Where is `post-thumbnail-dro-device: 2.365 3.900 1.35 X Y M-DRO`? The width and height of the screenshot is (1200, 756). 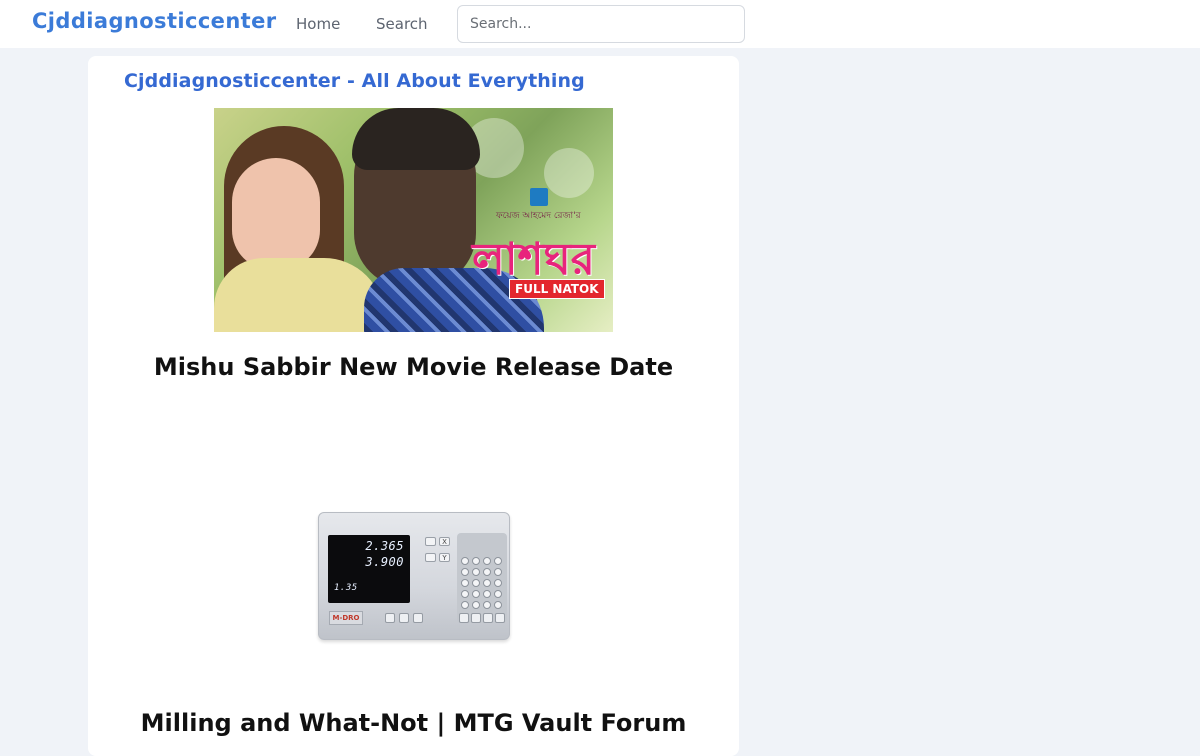 post-thumbnail-dro-device: 2.365 3.900 1.35 X Y M-DRO is located at coordinates (414, 576).